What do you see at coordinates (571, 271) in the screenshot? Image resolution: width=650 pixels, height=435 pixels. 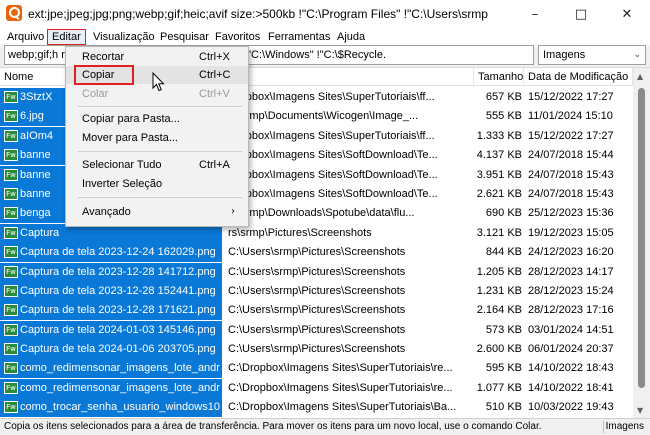 I see `cell-modified: 28/12/2023 14:17` at bounding box center [571, 271].